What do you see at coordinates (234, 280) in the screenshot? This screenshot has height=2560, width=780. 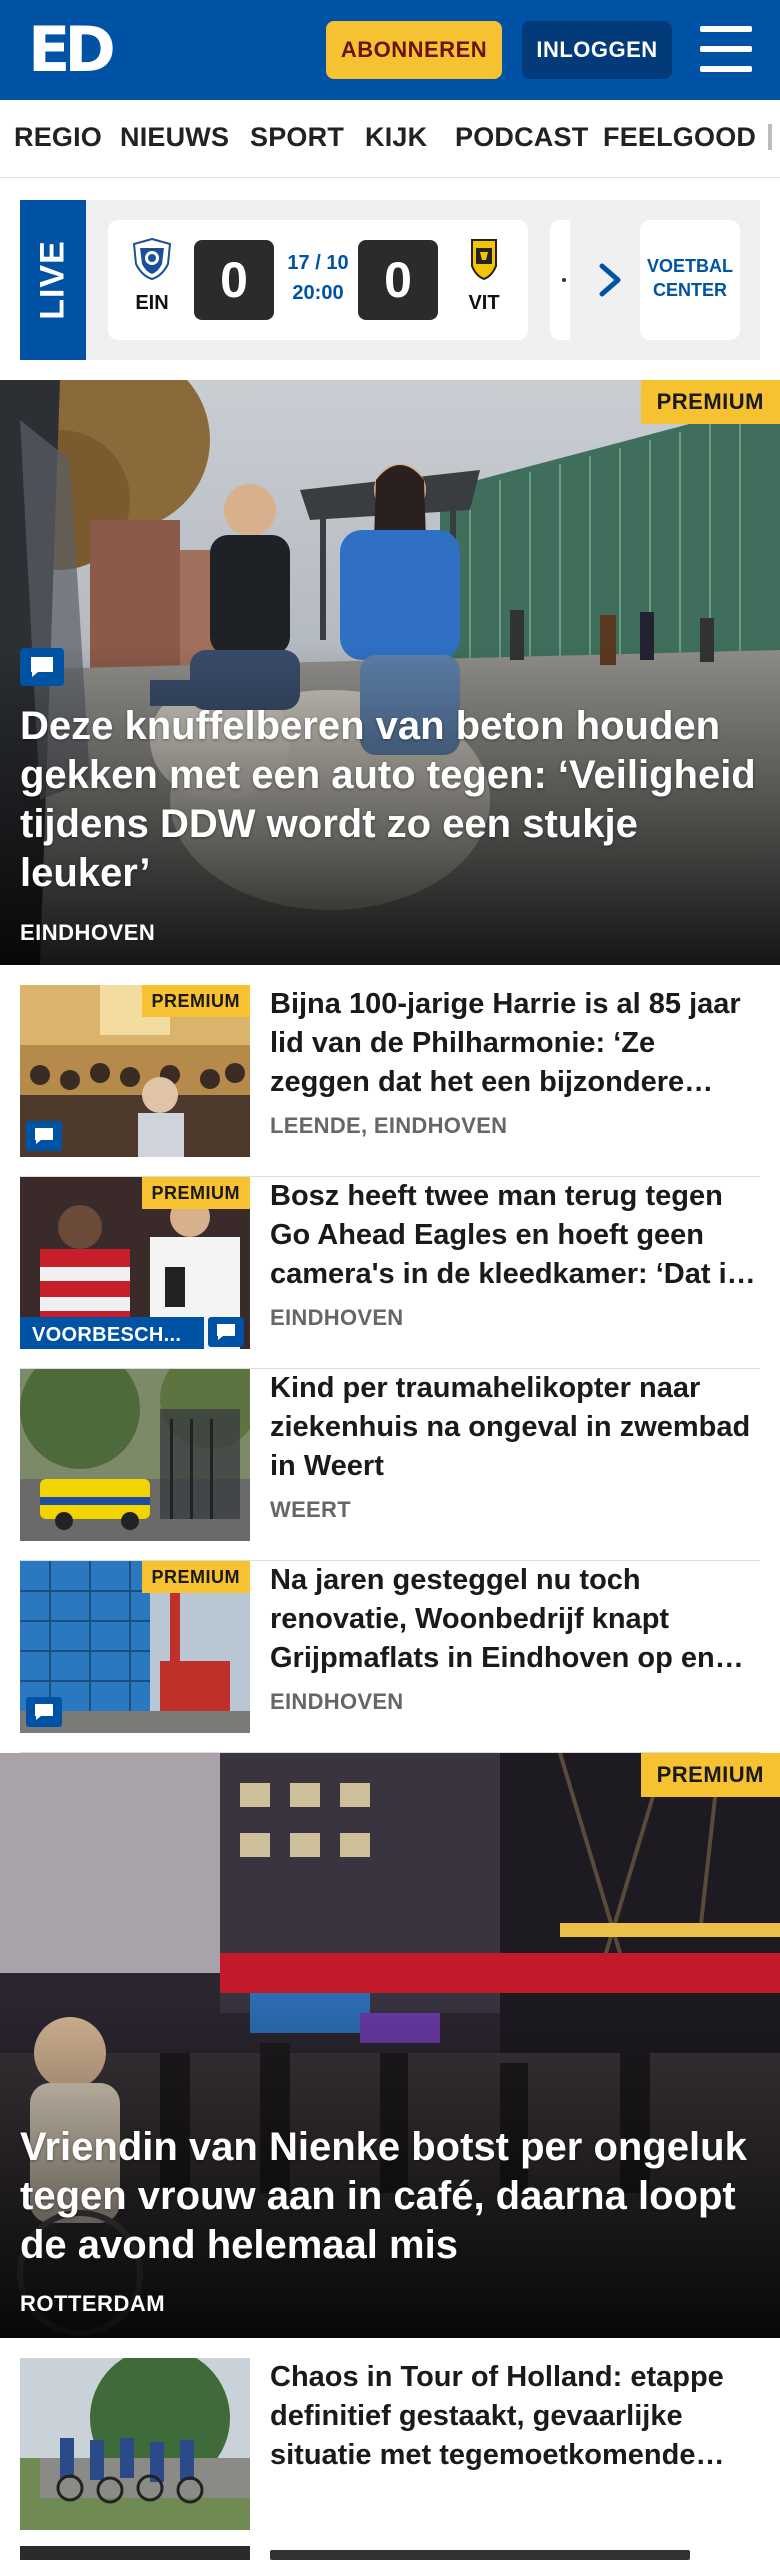 I see `home-score: 0` at bounding box center [234, 280].